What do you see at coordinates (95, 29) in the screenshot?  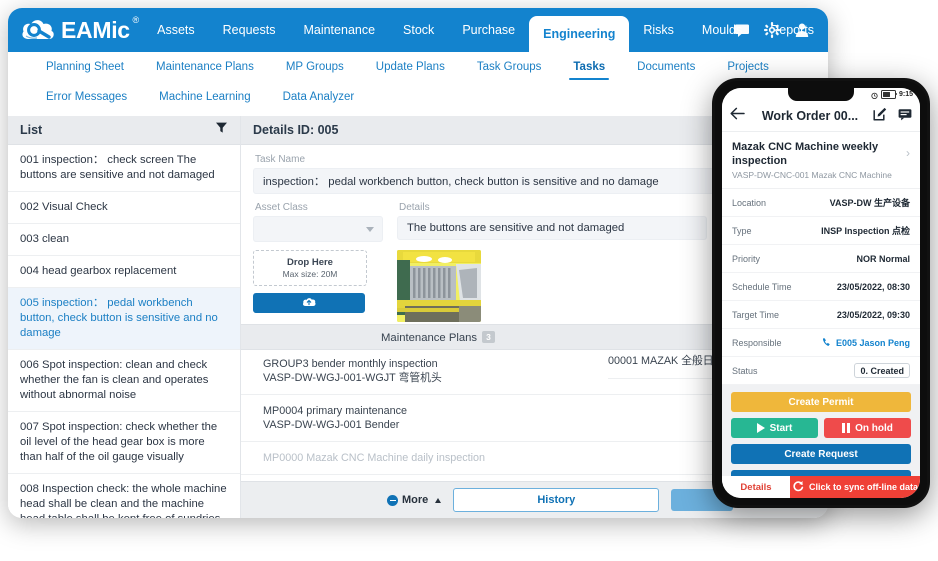 I see `logo-wordmark: EAMic` at bounding box center [95, 29].